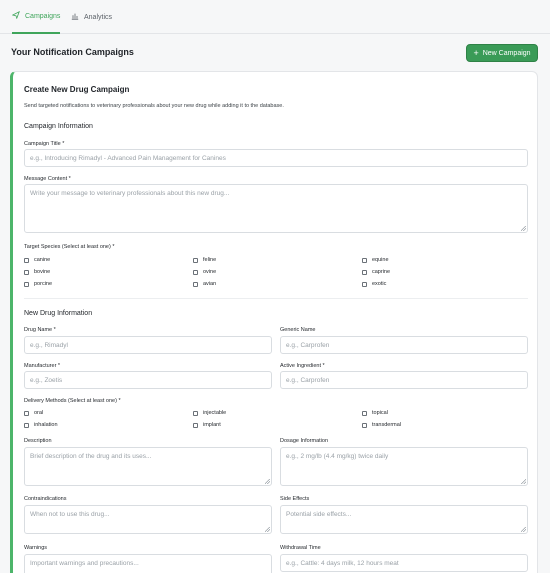 Image resolution: width=550 pixels, height=573 pixels. Describe the element at coordinates (212, 425) in the screenshot. I see `checkbox-label: implant` at that location.